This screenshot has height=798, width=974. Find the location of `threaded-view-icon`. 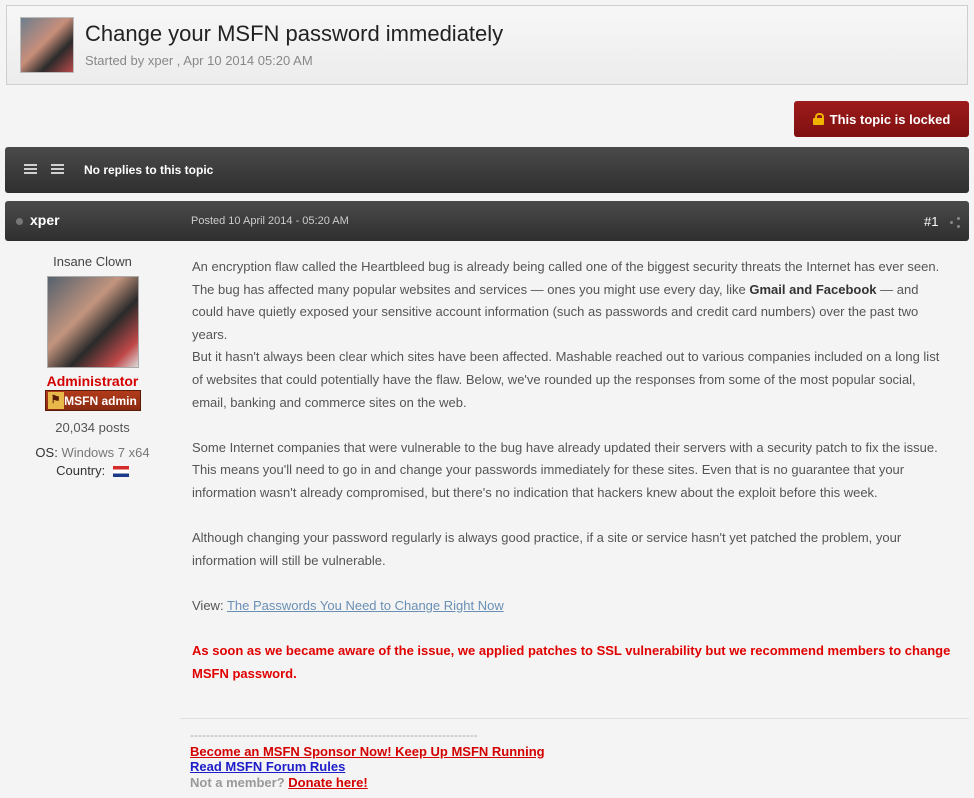

threaded-view-icon is located at coordinates (30, 169).